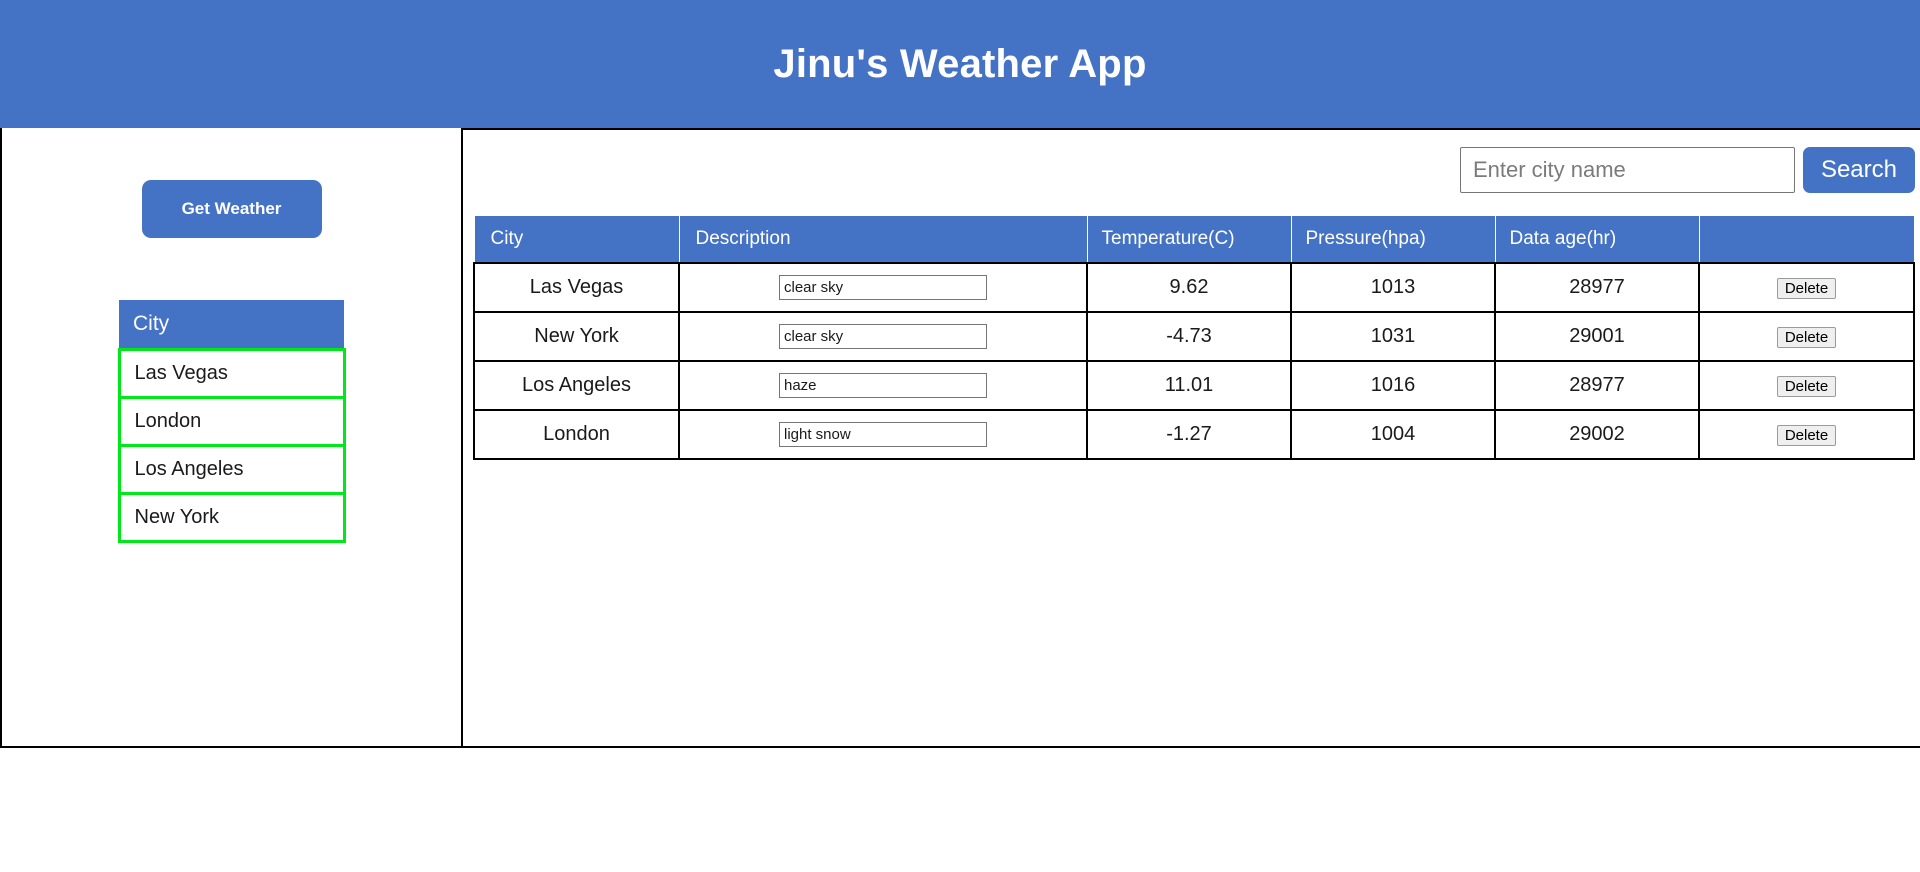  What do you see at coordinates (1858, 170) in the screenshot?
I see `search-button: Search` at bounding box center [1858, 170].